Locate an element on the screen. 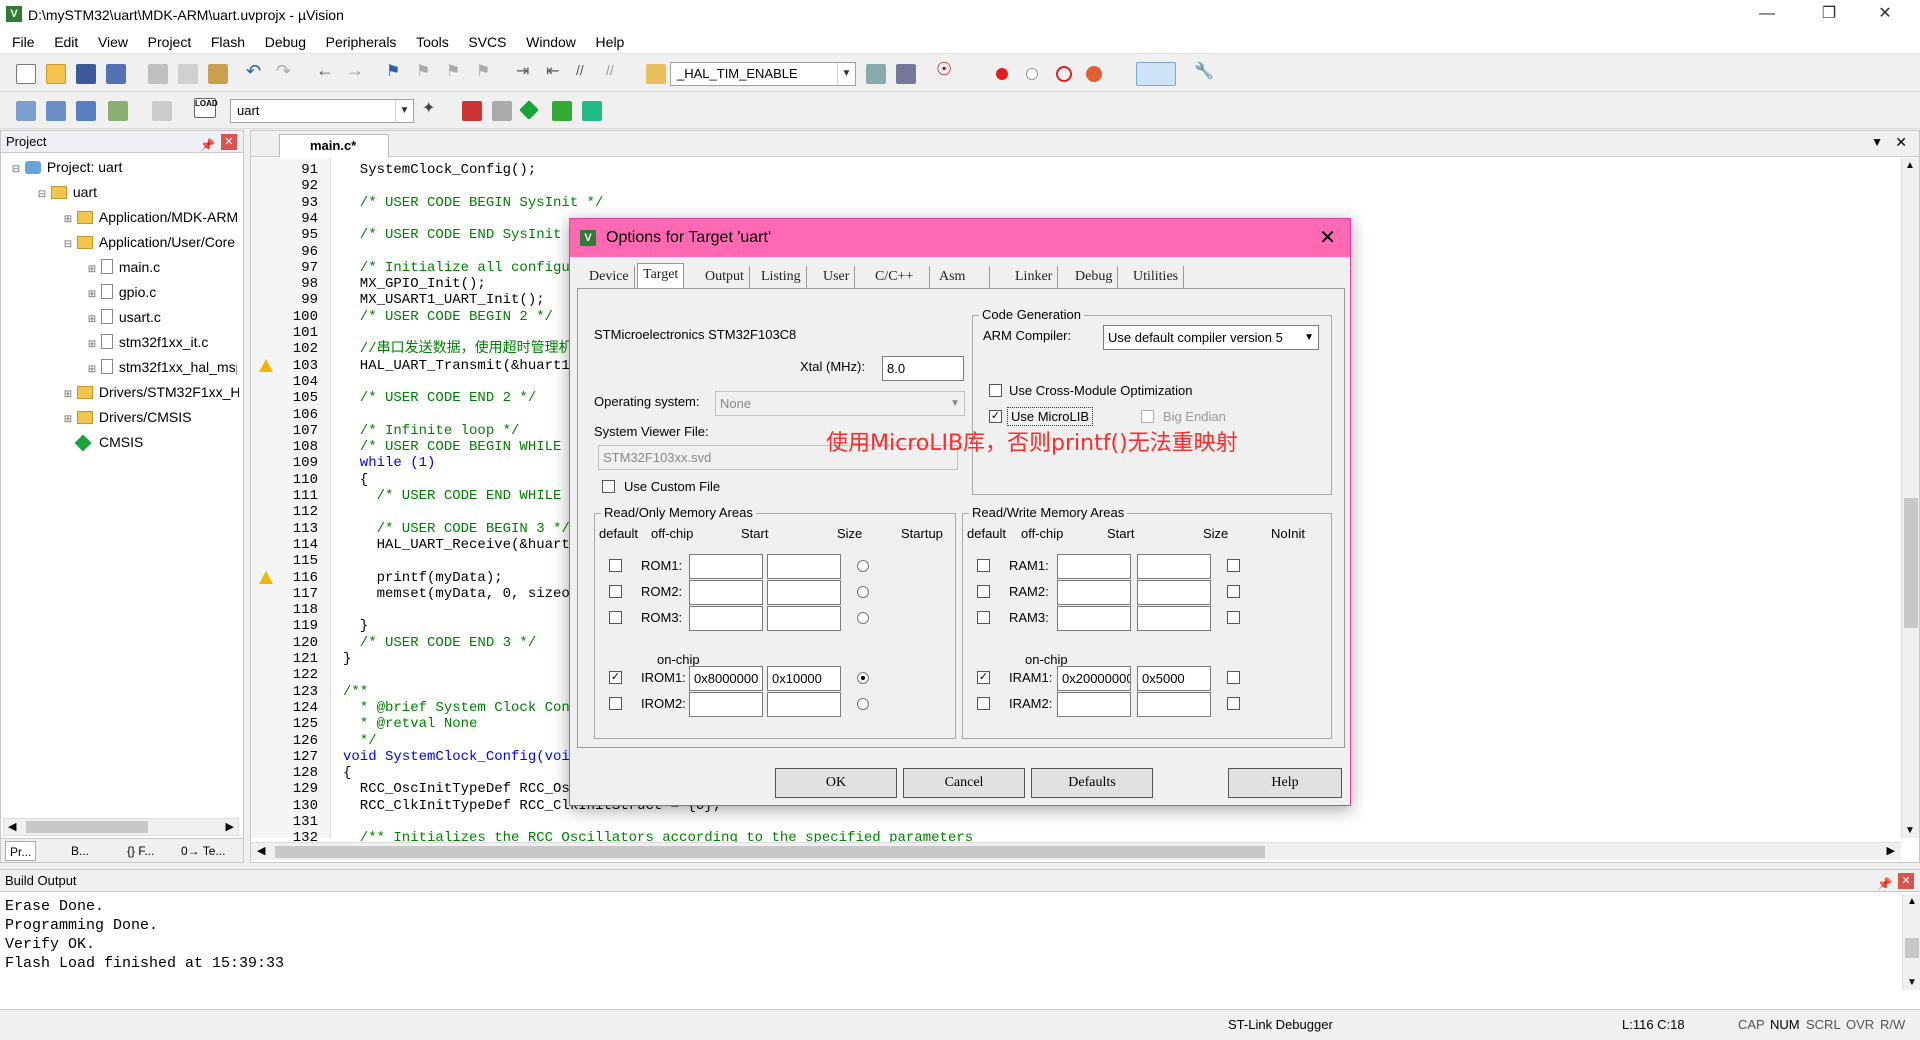 This screenshot has width=1920, height=1040. microlib-checkbox: ✓ is located at coordinates (995, 416).